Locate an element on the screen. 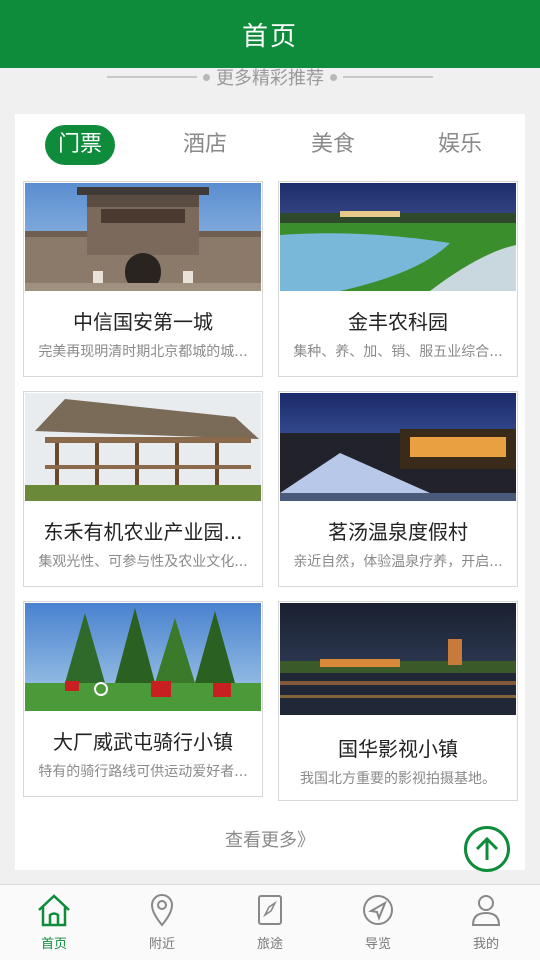  nav-profile: 我的 is located at coordinates (486, 926).